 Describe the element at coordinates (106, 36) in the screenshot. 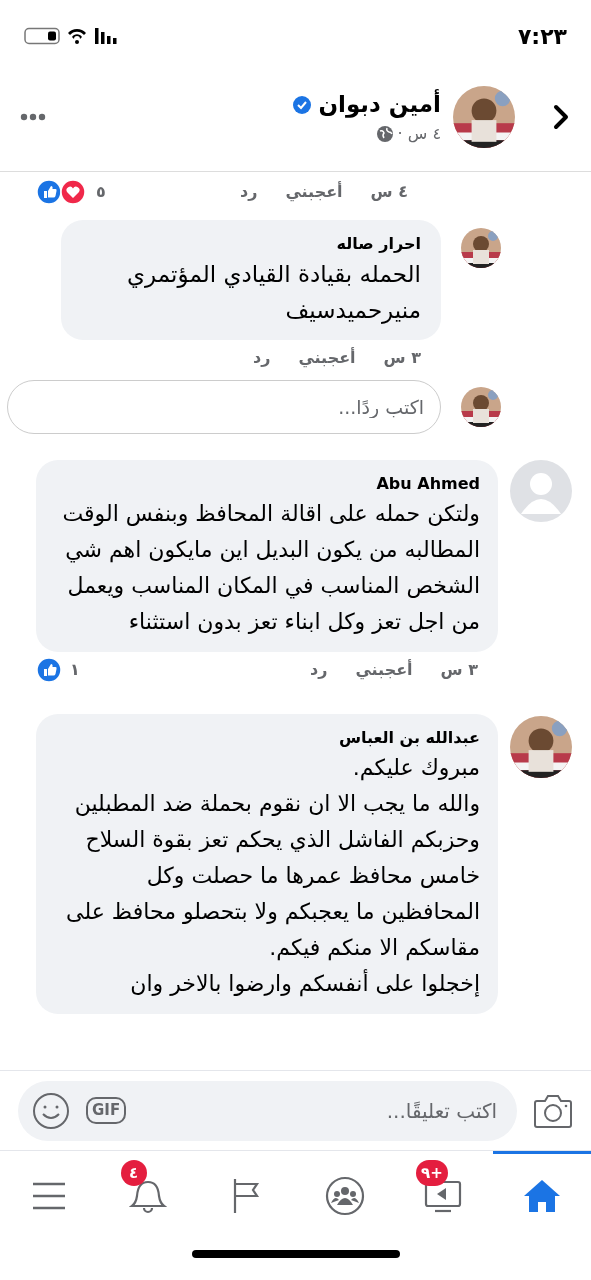

I see `signal-icon` at that location.